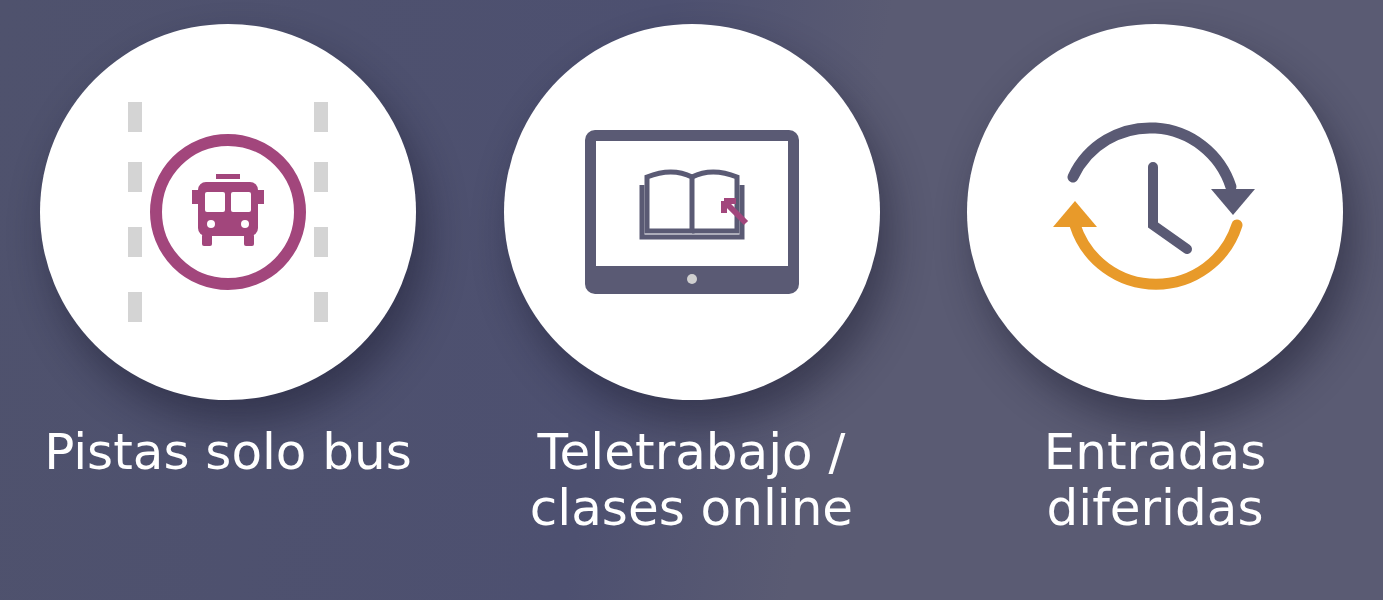 This screenshot has height=600, width=1383. What do you see at coordinates (691, 480) in the screenshot?
I see `caption: Teletrabajo / clases online` at bounding box center [691, 480].